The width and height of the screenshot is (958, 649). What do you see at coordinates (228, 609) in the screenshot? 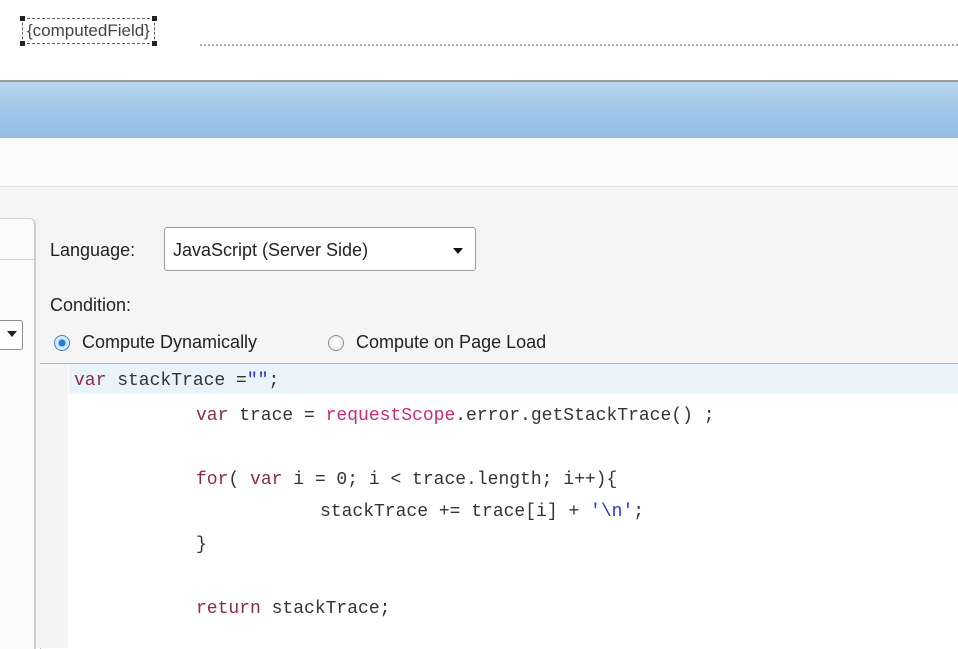
I see `code-keyword: return` at bounding box center [228, 609].